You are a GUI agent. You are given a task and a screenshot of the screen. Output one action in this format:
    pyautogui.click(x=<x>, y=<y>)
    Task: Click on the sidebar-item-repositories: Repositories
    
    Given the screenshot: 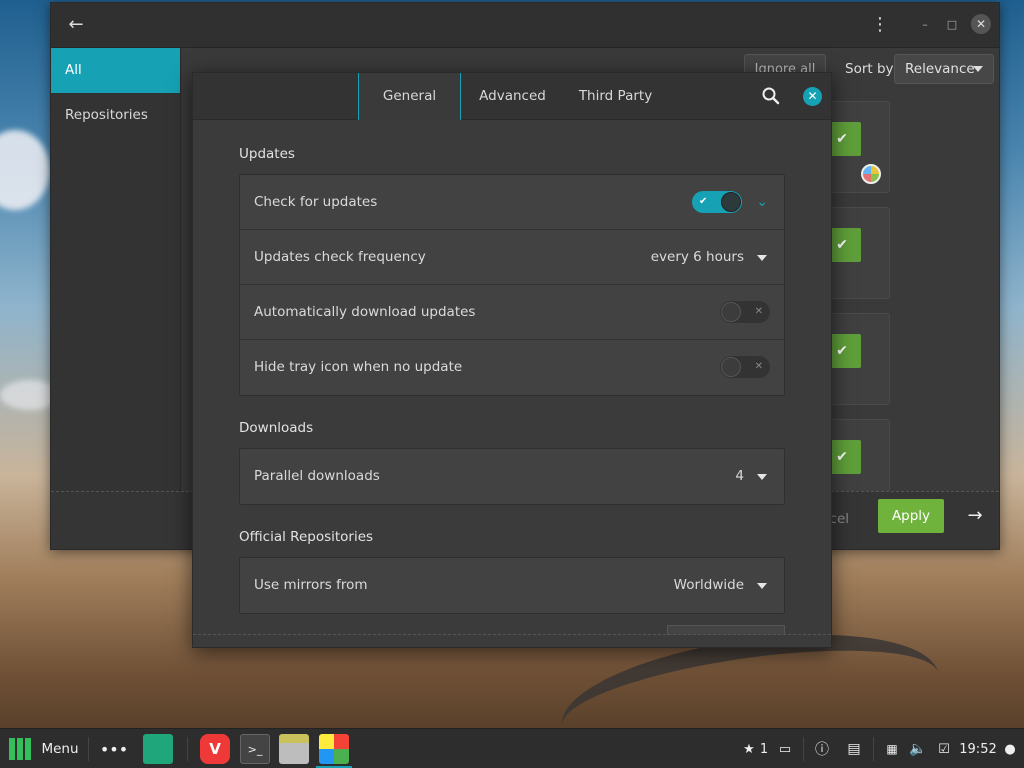 What is the action you would take?
    pyautogui.click(x=115, y=115)
    